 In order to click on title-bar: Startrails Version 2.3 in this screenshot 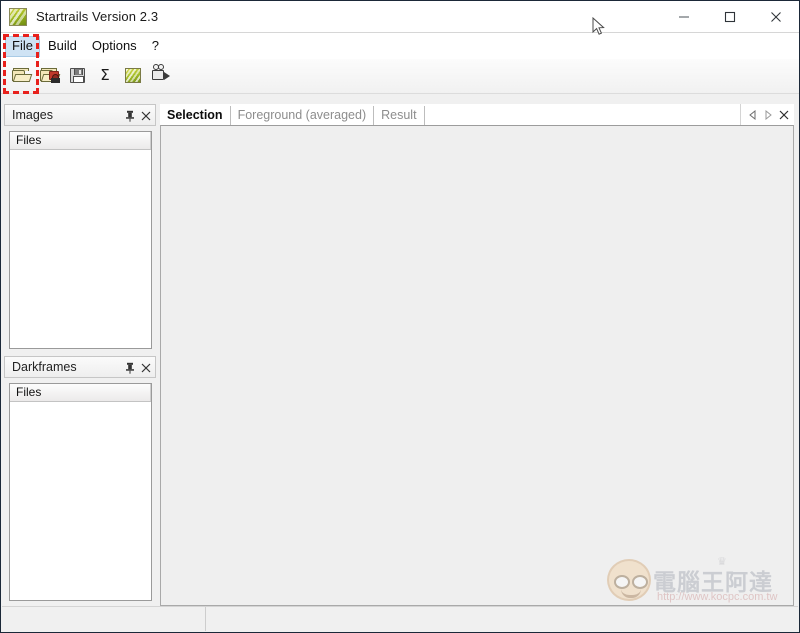, I will do `click(400, 17)`.